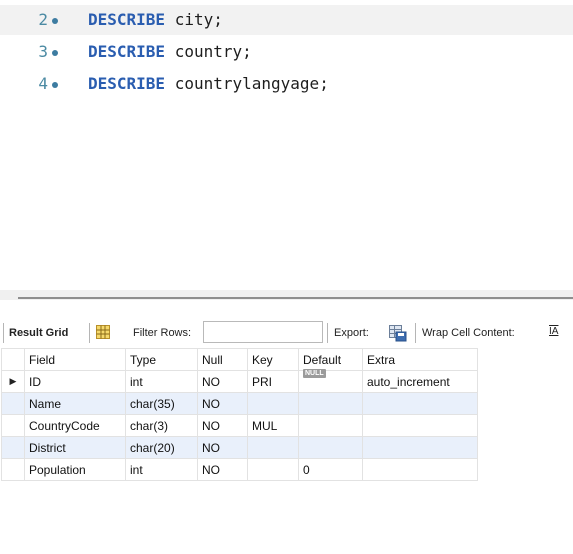 The width and height of the screenshot is (573, 554). What do you see at coordinates (420, 381) in the screenshot?
I see `cell-extra: auto_increment` at bounding box center [420, 381].